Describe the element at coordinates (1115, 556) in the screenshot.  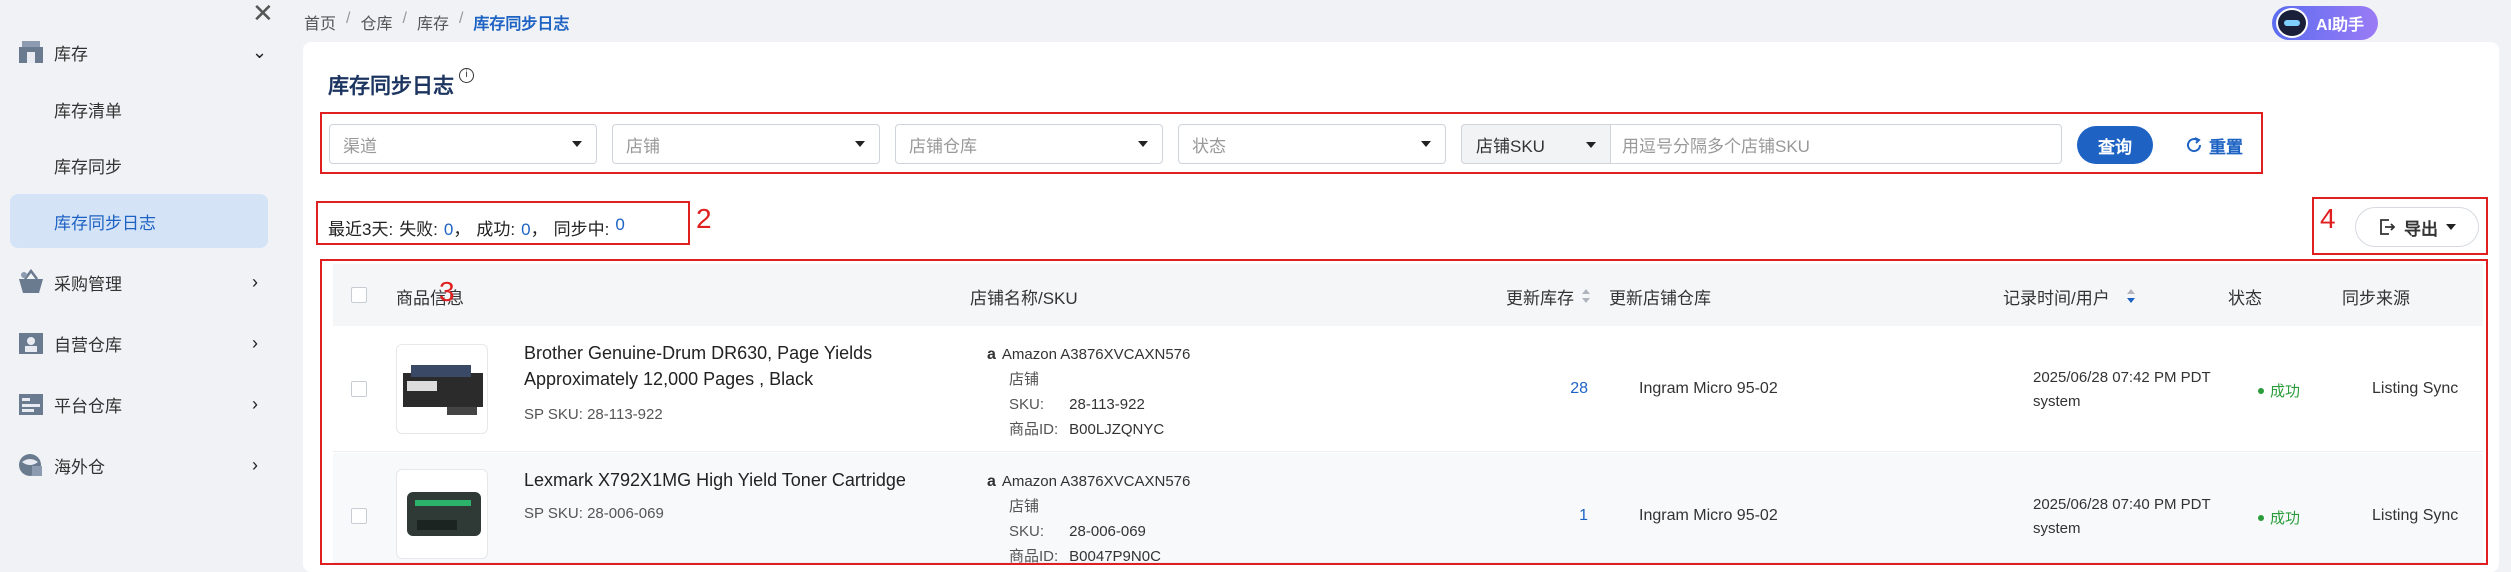
I see `product-id: B0047P9N0C` at that location.